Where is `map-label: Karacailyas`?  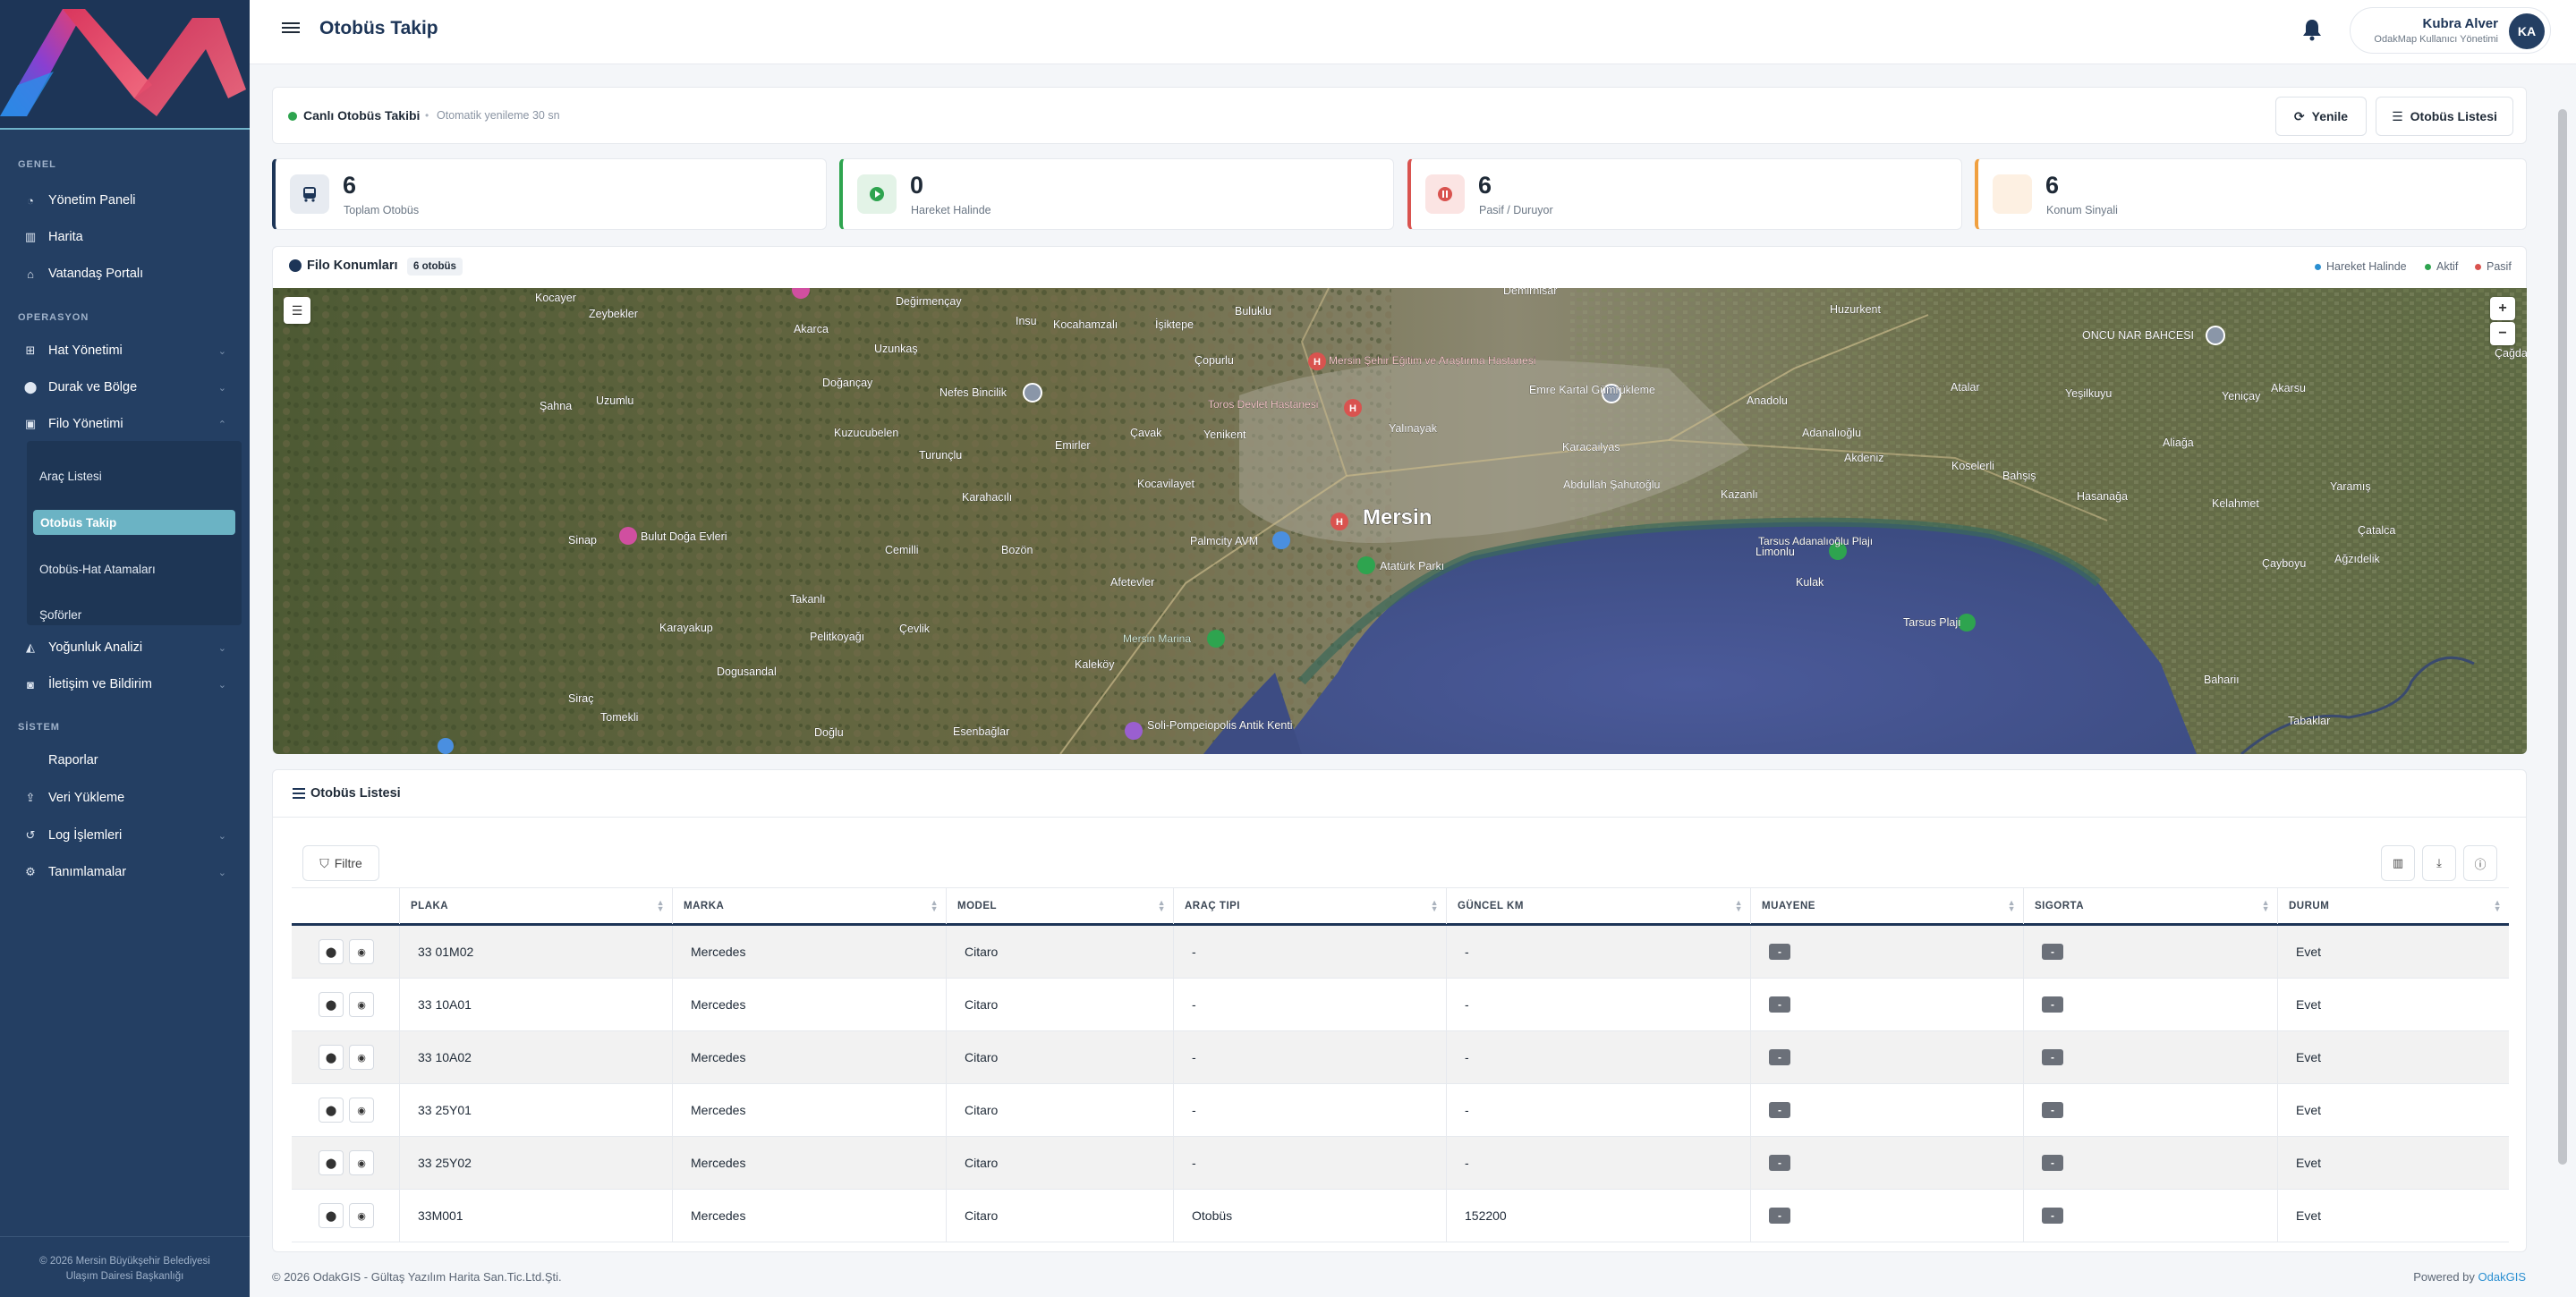
map-label: Karacailyas is located at coordinates (1591, 447).